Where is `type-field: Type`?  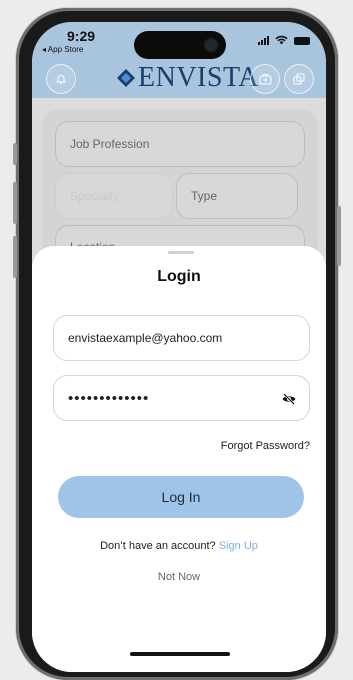 type-field: Type is located at coordinates (237, 196).